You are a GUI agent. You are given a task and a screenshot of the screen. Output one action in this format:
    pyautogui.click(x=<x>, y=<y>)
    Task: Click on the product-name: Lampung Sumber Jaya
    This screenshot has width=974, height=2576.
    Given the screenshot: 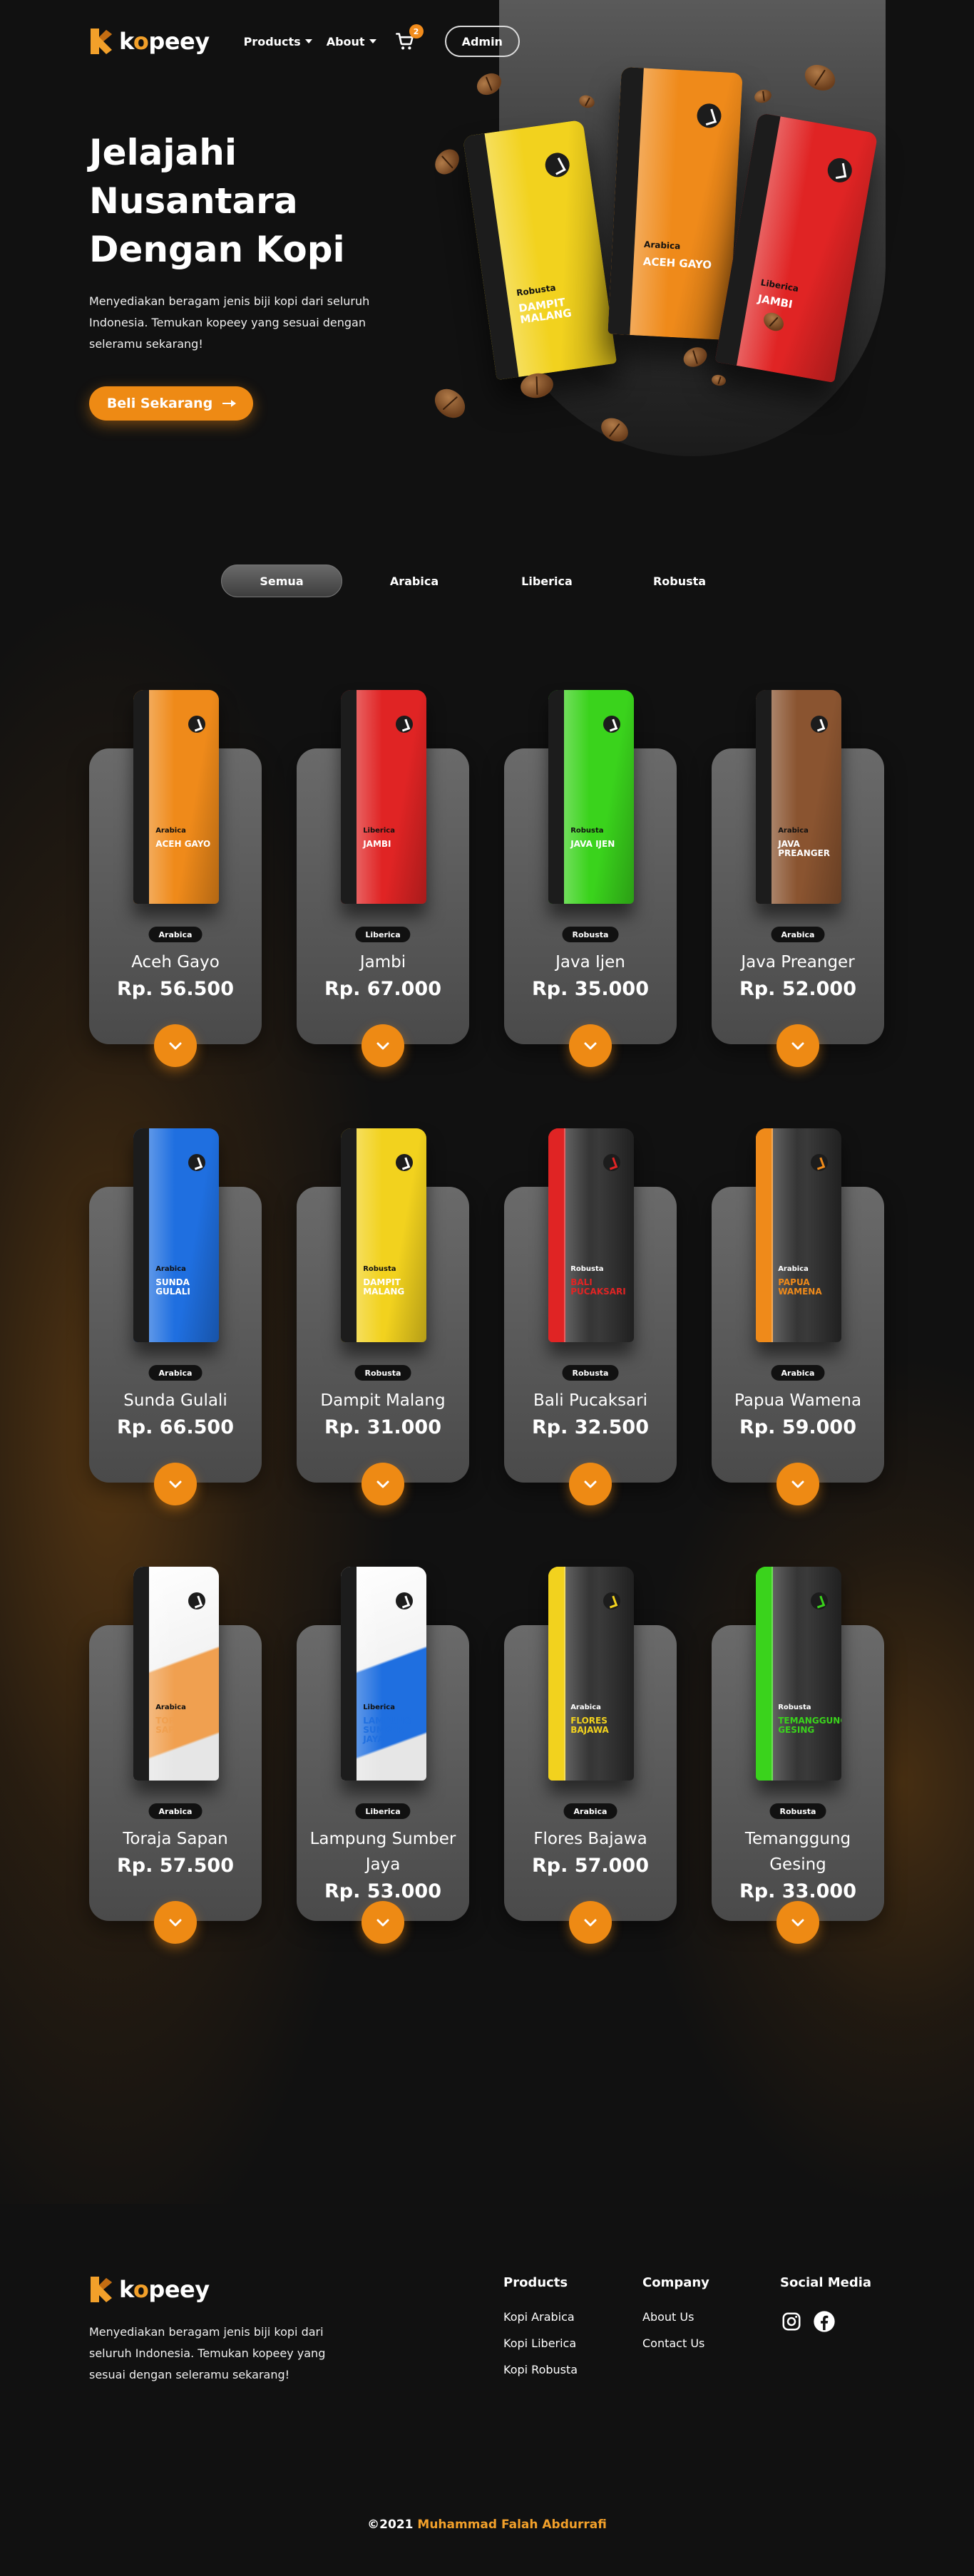 What is the action you would take?
    pyautogui.click(x=382, y=1852)
    